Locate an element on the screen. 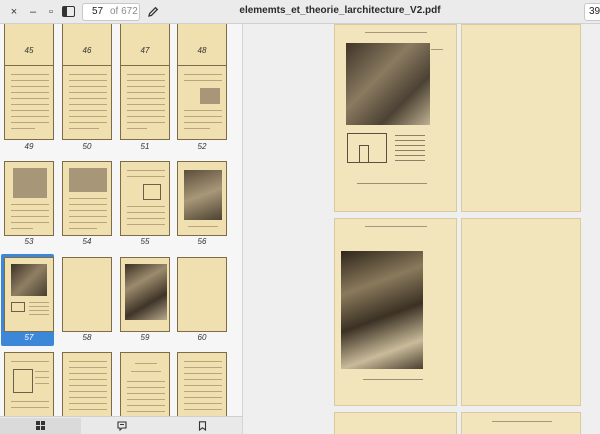  page-number-field: 57 of 672 is located at coordinates (111, 12).